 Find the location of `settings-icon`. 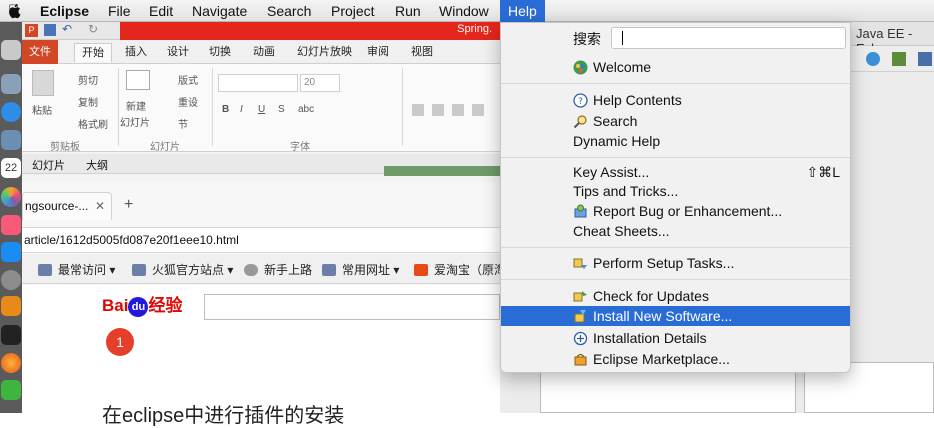

settings-icon is located at coordinates (11, 280).